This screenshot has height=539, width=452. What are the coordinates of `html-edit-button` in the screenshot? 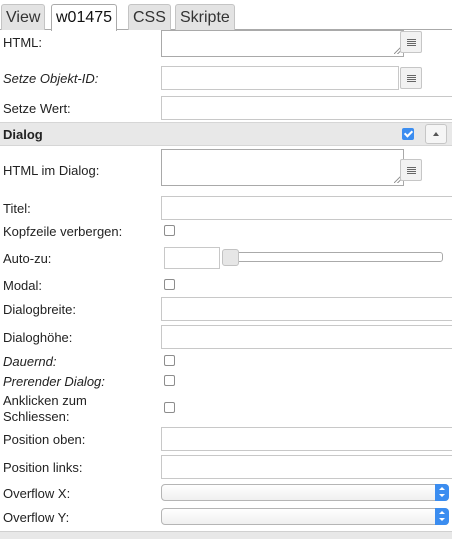 It's located at (411, 42).